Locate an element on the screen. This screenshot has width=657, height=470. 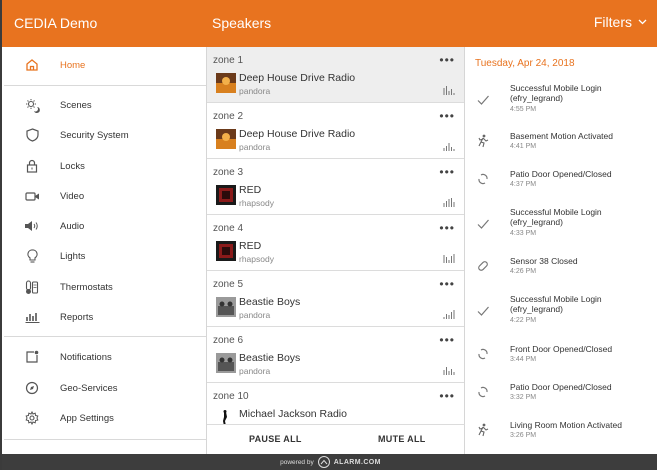
video-camera-icon is located at coordinates (32, 196).